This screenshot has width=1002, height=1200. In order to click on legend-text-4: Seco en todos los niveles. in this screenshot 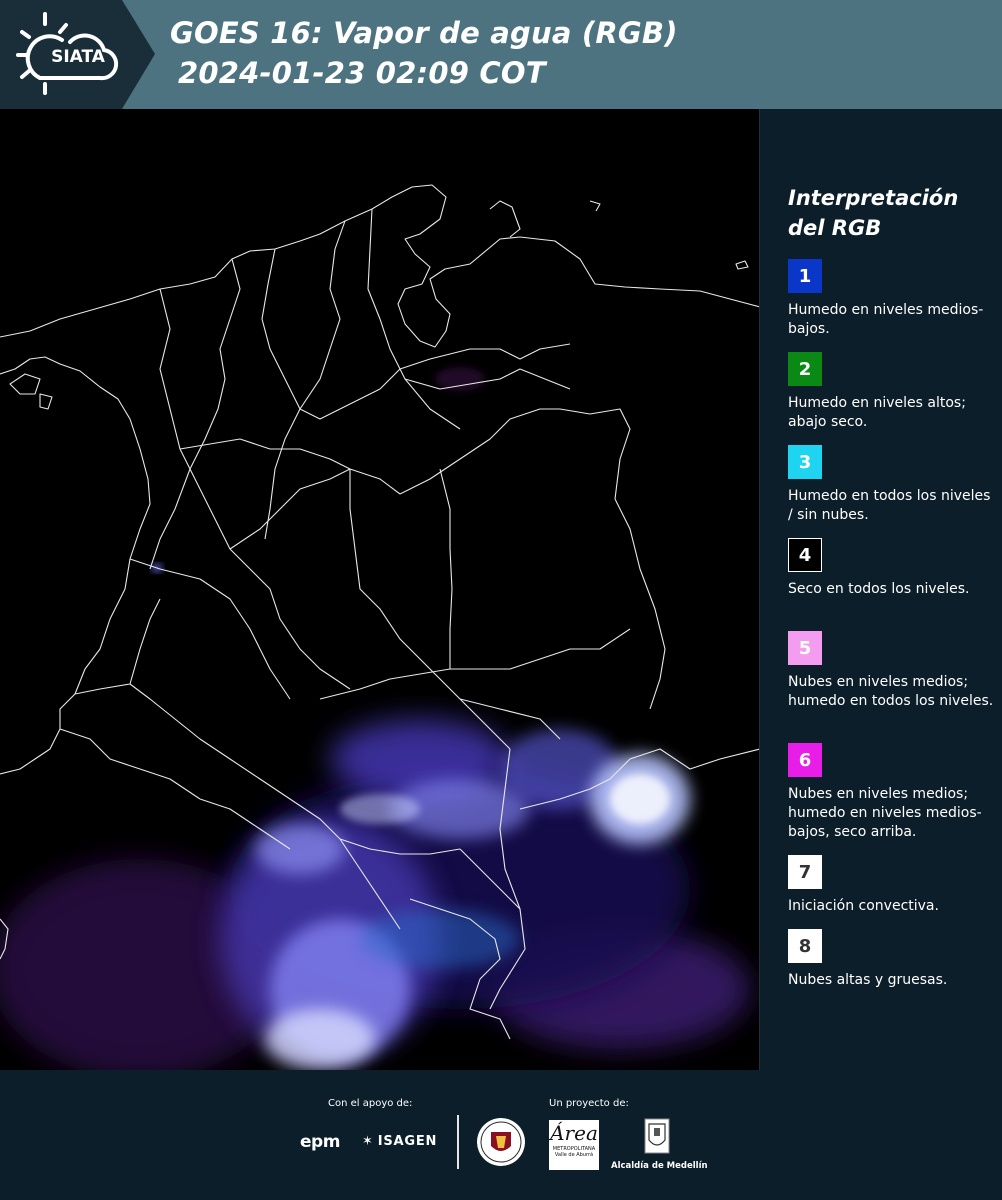, I will do `click(879, 589)`.